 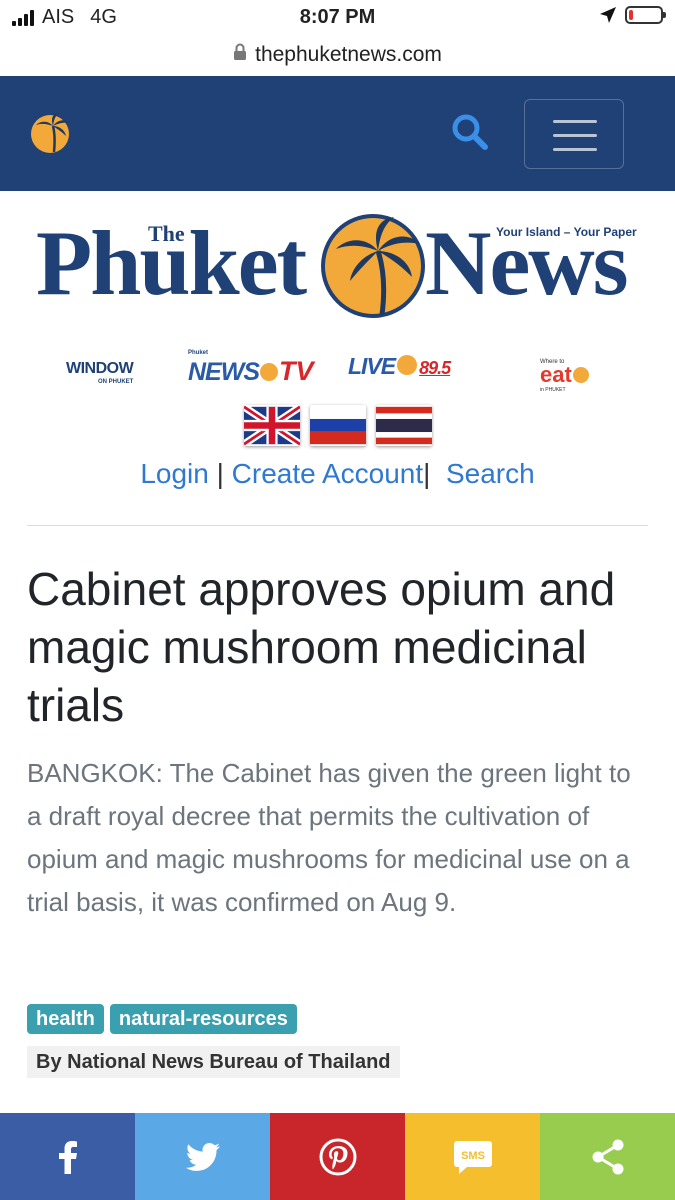 I want to click on divider, so click(x=337, y=525).